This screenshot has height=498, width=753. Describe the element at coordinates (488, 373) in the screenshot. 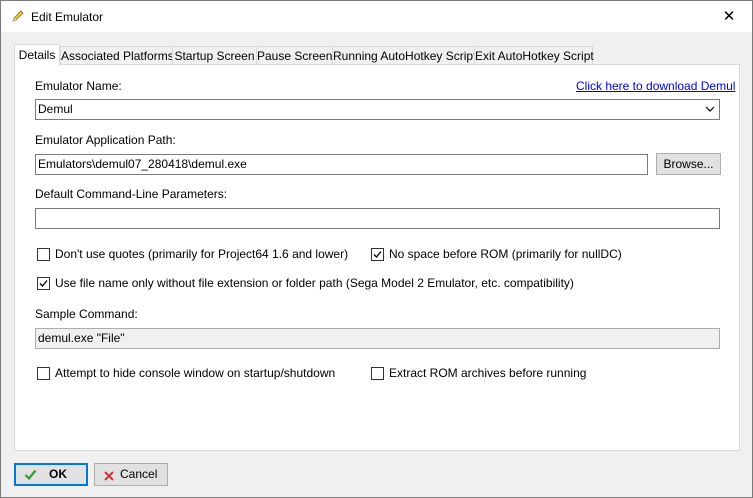

I see `extract-rom-label: Extract ROM archives before running` at that location.